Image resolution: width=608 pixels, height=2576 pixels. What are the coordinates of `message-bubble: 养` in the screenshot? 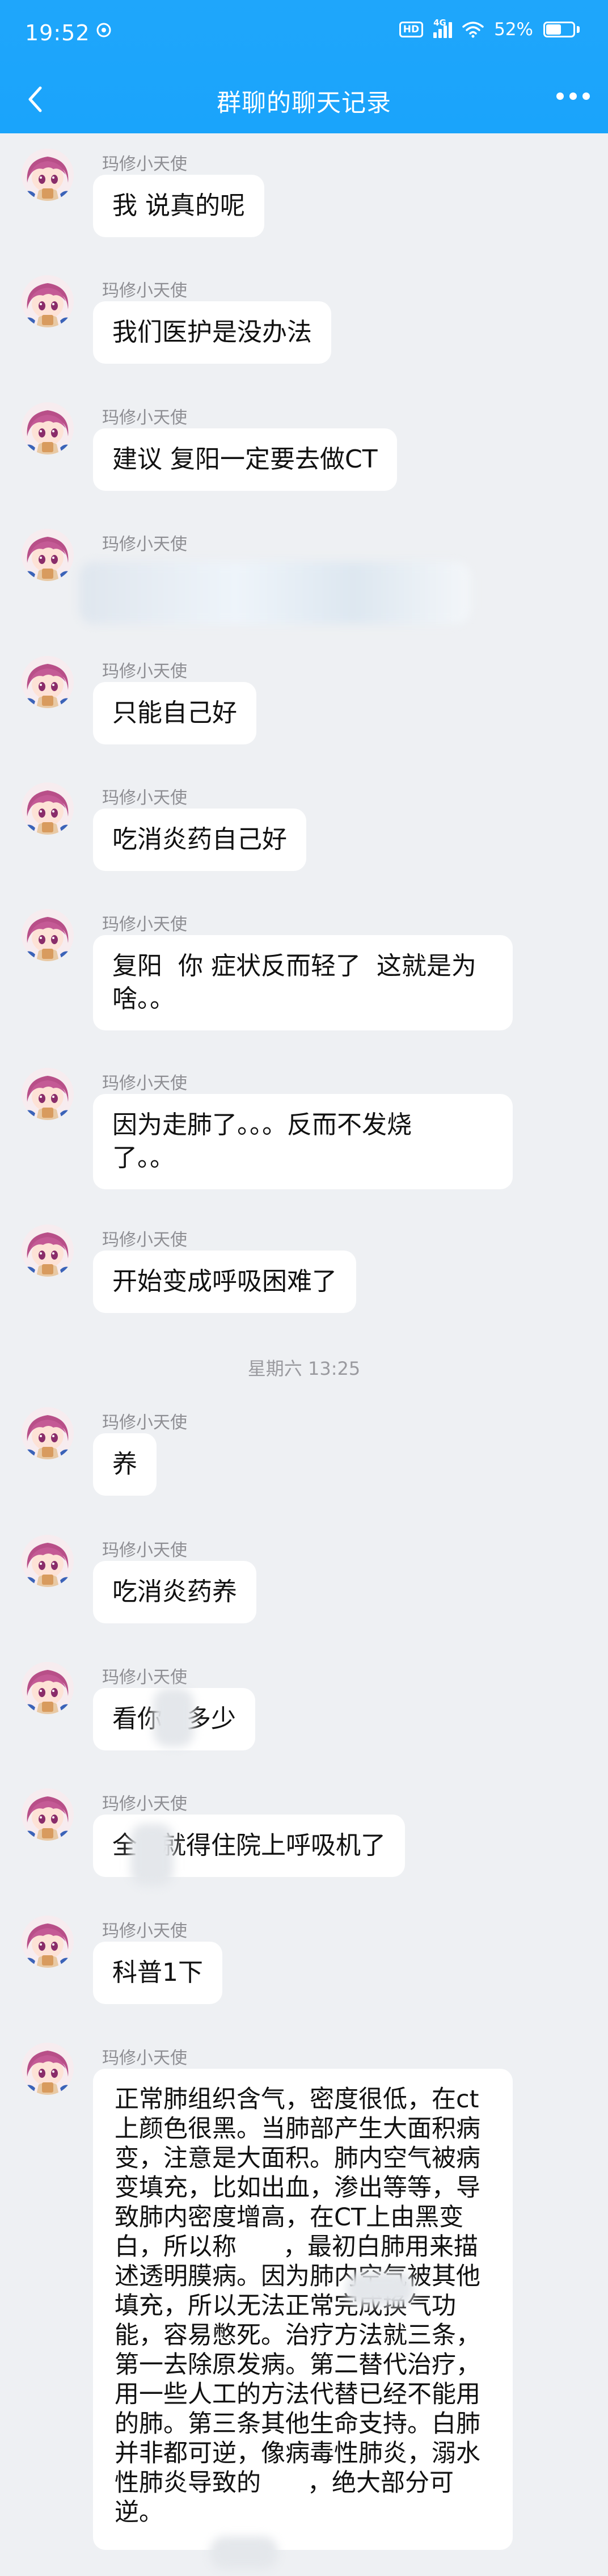 It's located at (125, 1464).